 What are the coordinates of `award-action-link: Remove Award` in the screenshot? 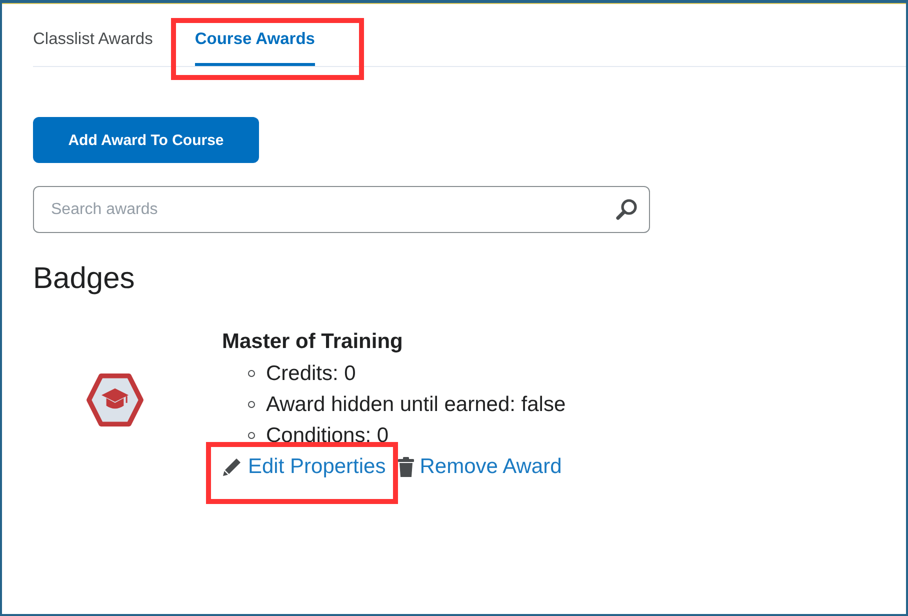 It's located at (491, 466).